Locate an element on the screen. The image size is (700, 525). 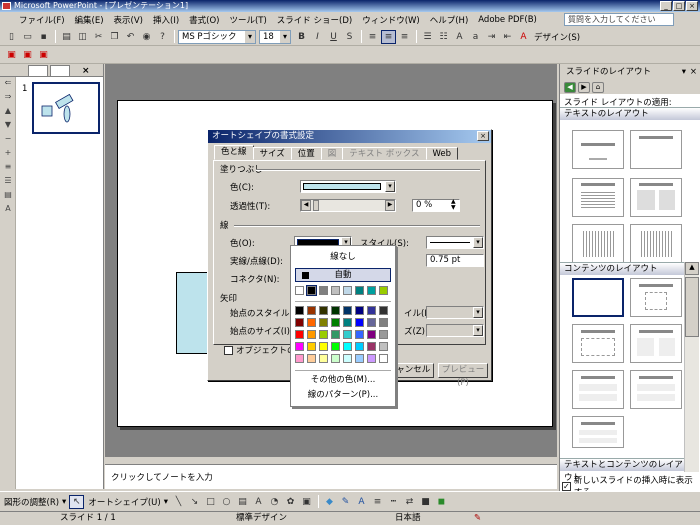
layout-content is located at coordinates (656, 297).